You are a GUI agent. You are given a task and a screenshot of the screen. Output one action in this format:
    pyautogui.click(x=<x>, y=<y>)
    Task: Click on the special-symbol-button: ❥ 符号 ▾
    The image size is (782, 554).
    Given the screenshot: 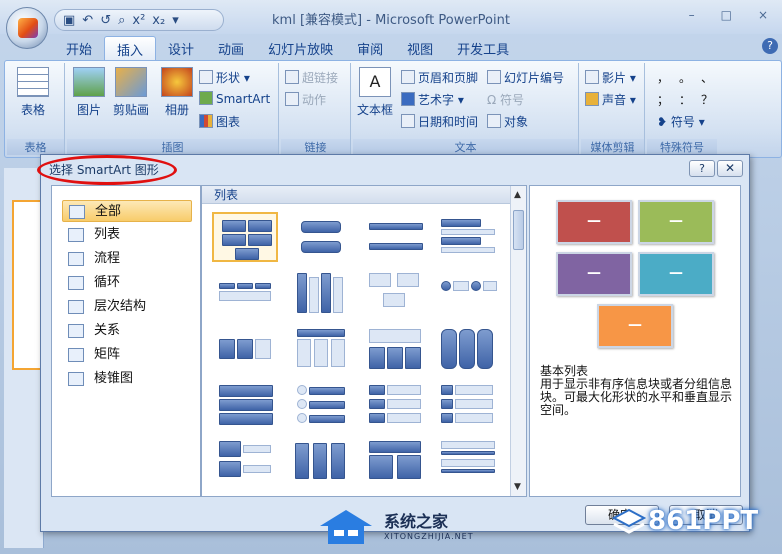 What is the action you would take?
    pyautogui.click(x=681, y=121)
    